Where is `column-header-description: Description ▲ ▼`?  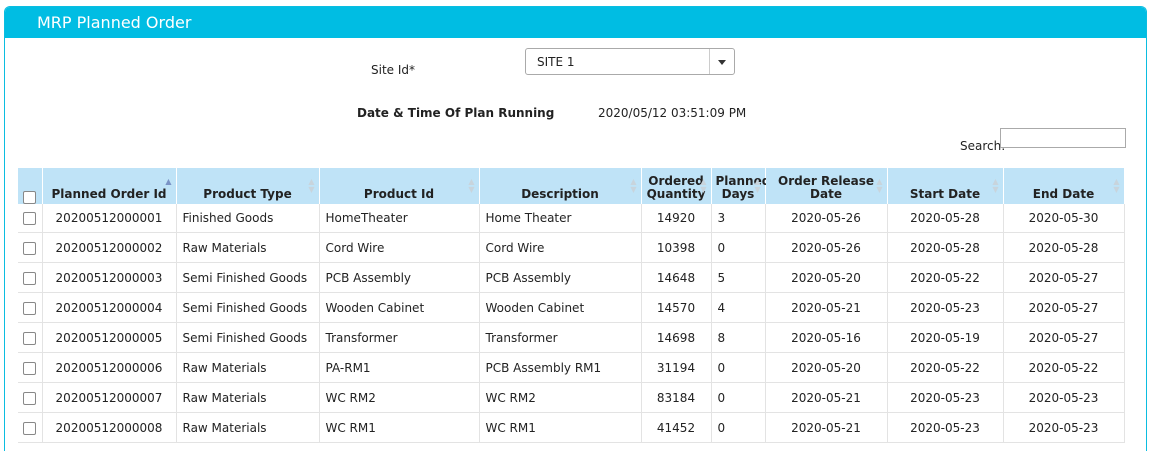
column-header-description: Description ▲ ▼ is located at coordinates (560, 186).